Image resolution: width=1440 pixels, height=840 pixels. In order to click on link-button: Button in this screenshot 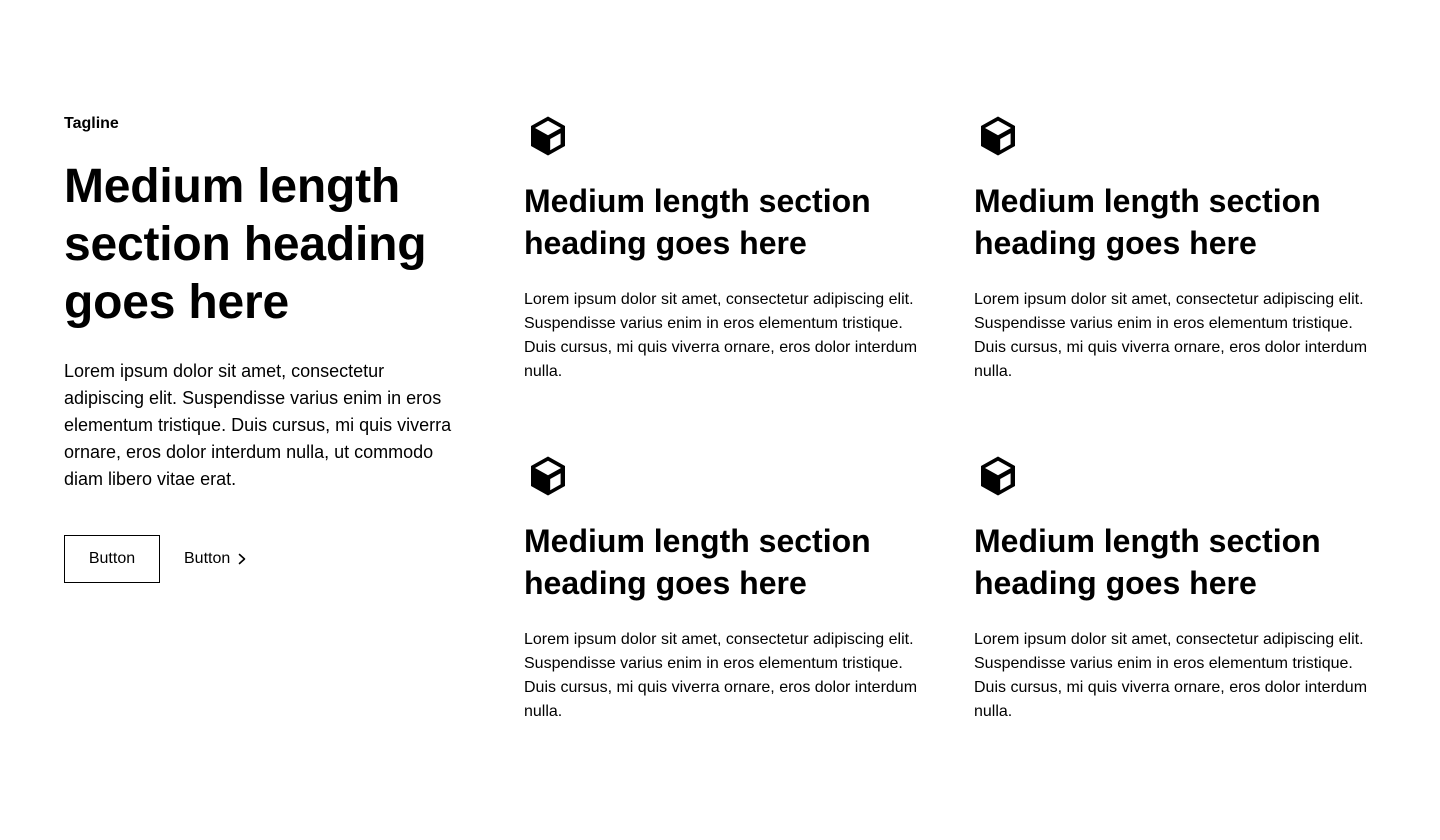, I will do `click(216, 559)`.